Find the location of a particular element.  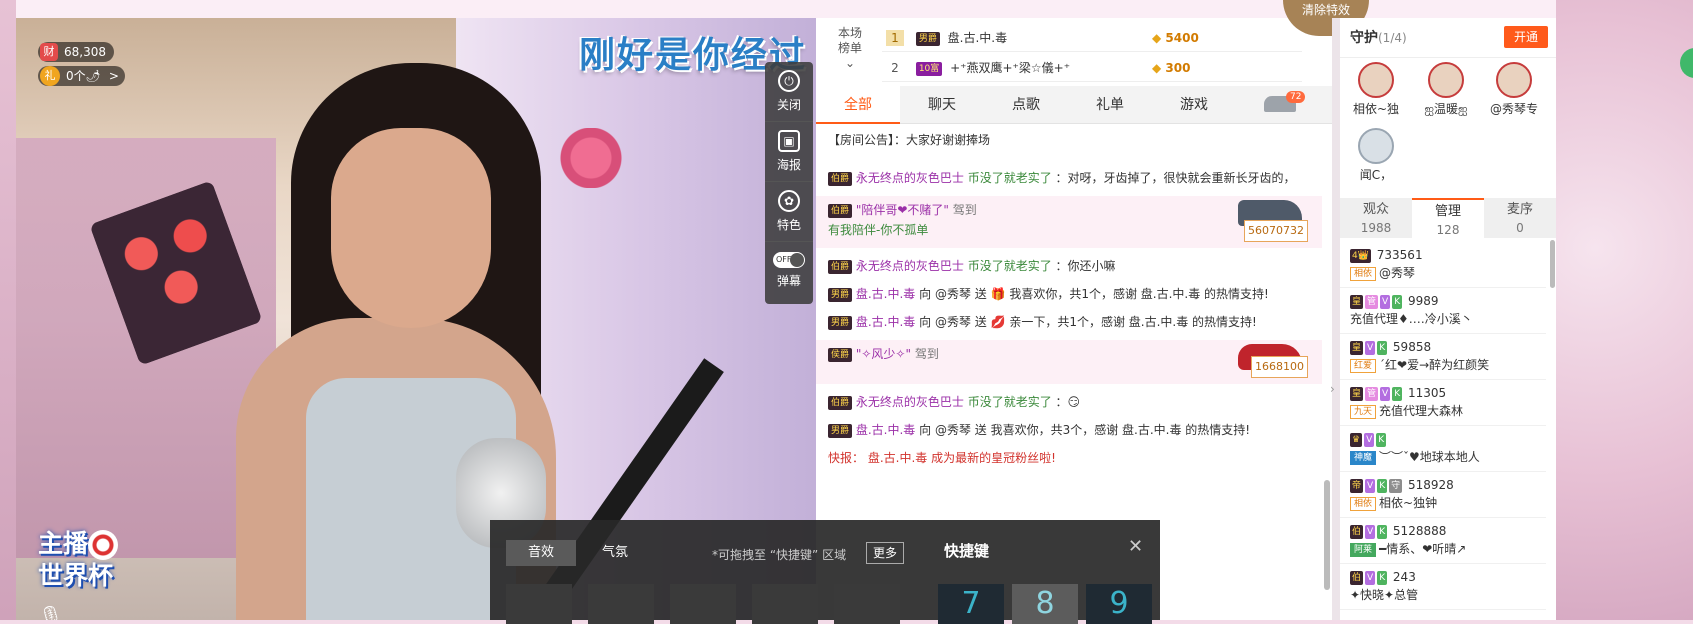

tab-mic-queue: 麦序 0 is located at coordinates (1520, 218).